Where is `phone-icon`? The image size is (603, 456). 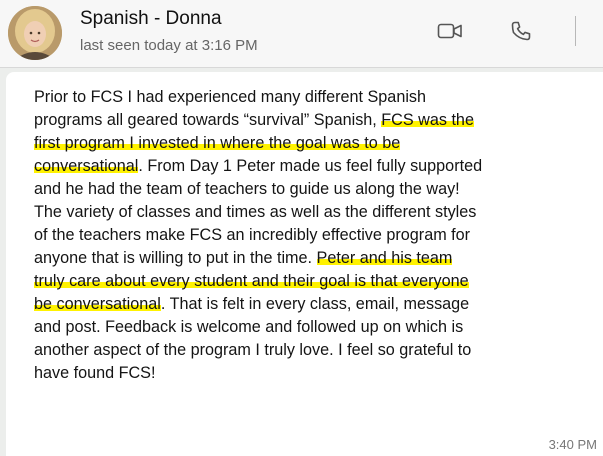
phone-icon is located at coordinates (521, 33).